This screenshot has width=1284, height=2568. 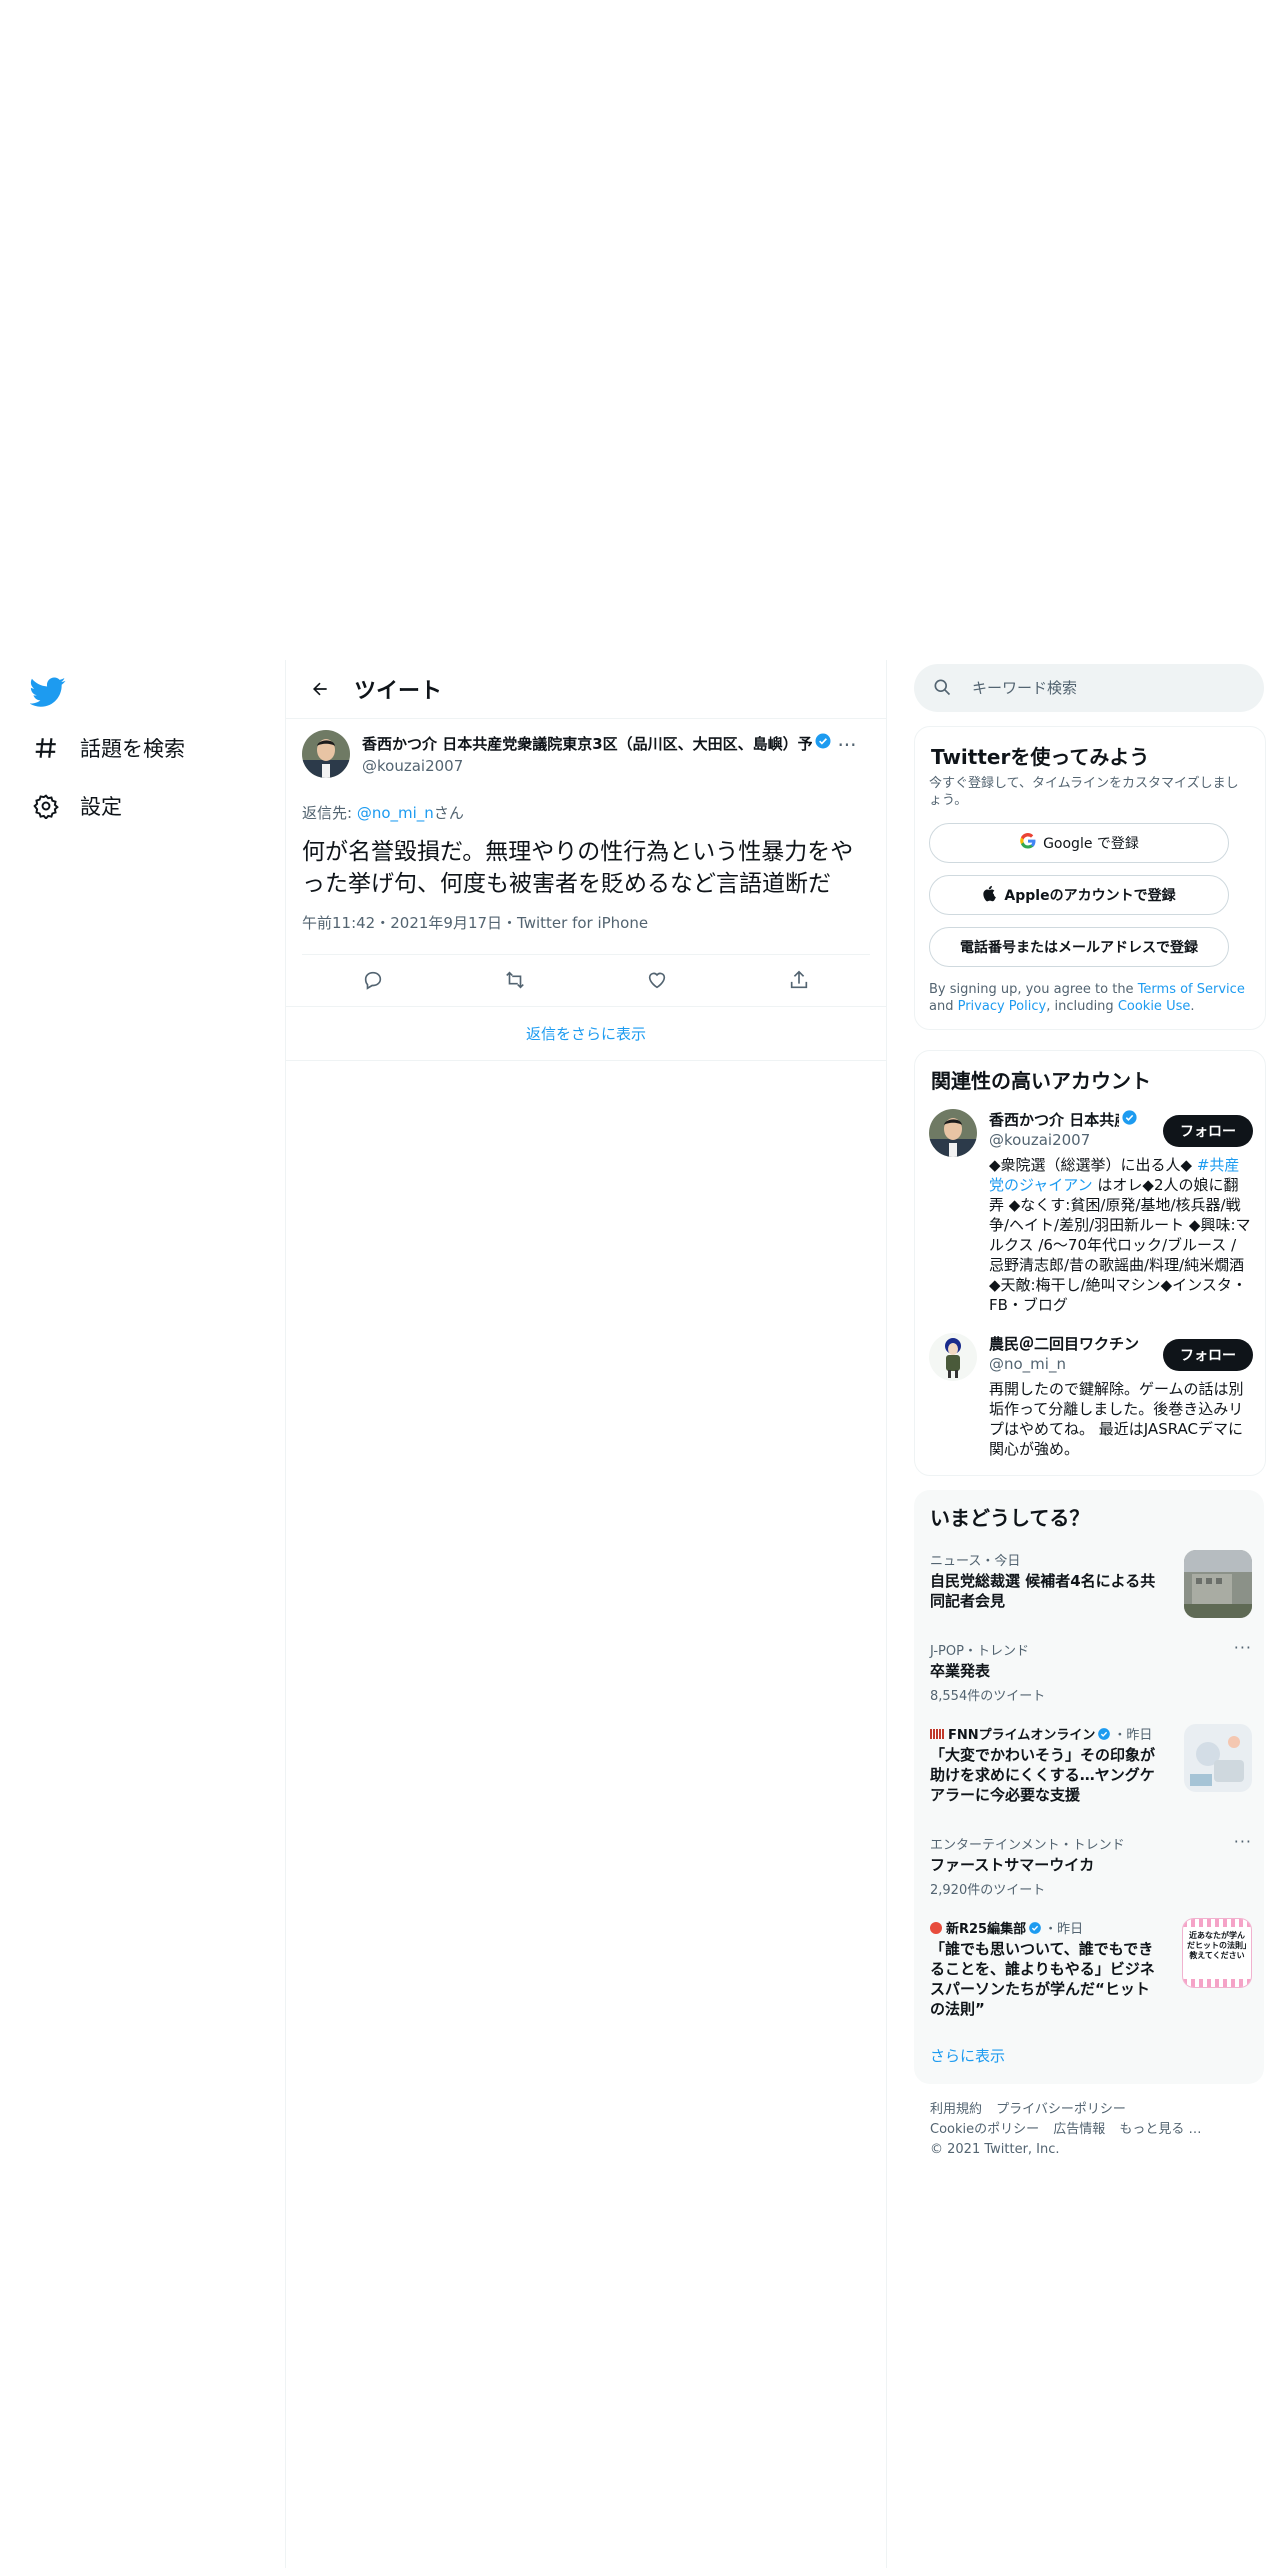 I want to click on share-icon, so click(x=799, y=979).